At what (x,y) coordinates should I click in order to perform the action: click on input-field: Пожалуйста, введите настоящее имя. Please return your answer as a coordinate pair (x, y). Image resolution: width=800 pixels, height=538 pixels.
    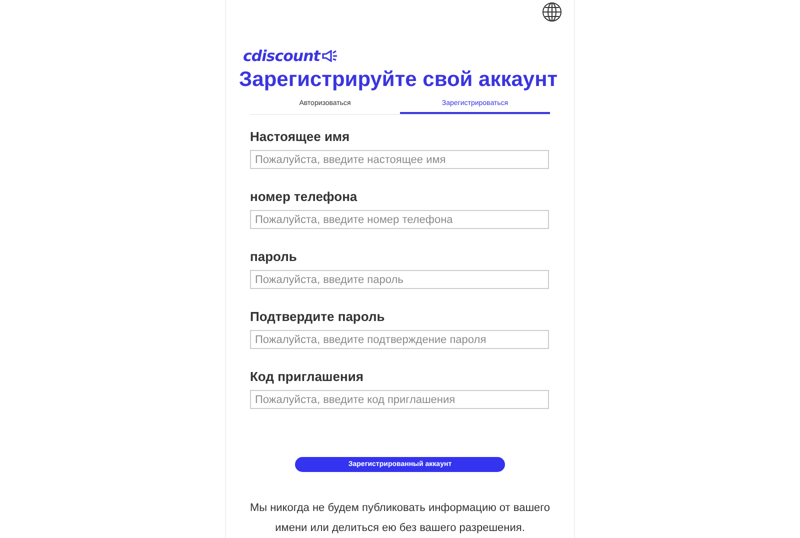
    Looking at the image, I should click on (399, 159).